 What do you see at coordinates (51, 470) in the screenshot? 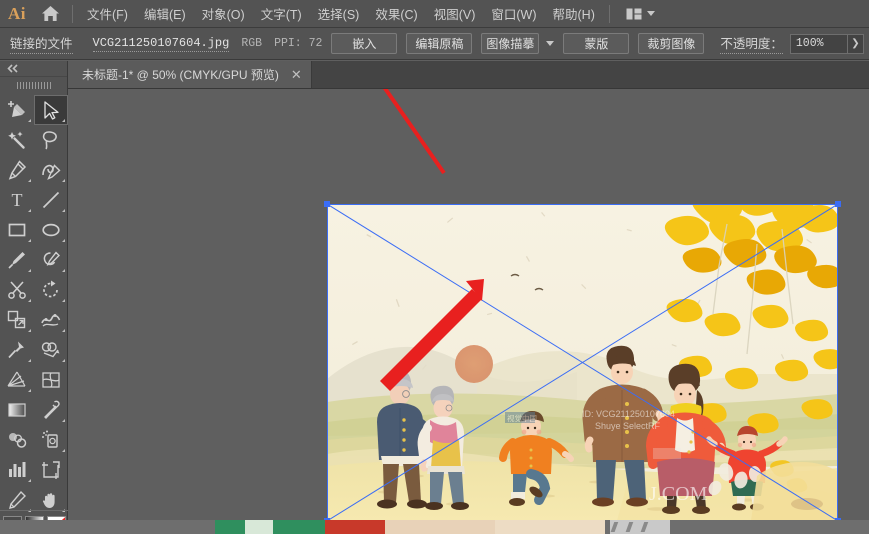
I see `artboard-tool` at bounding box center [51, 470].